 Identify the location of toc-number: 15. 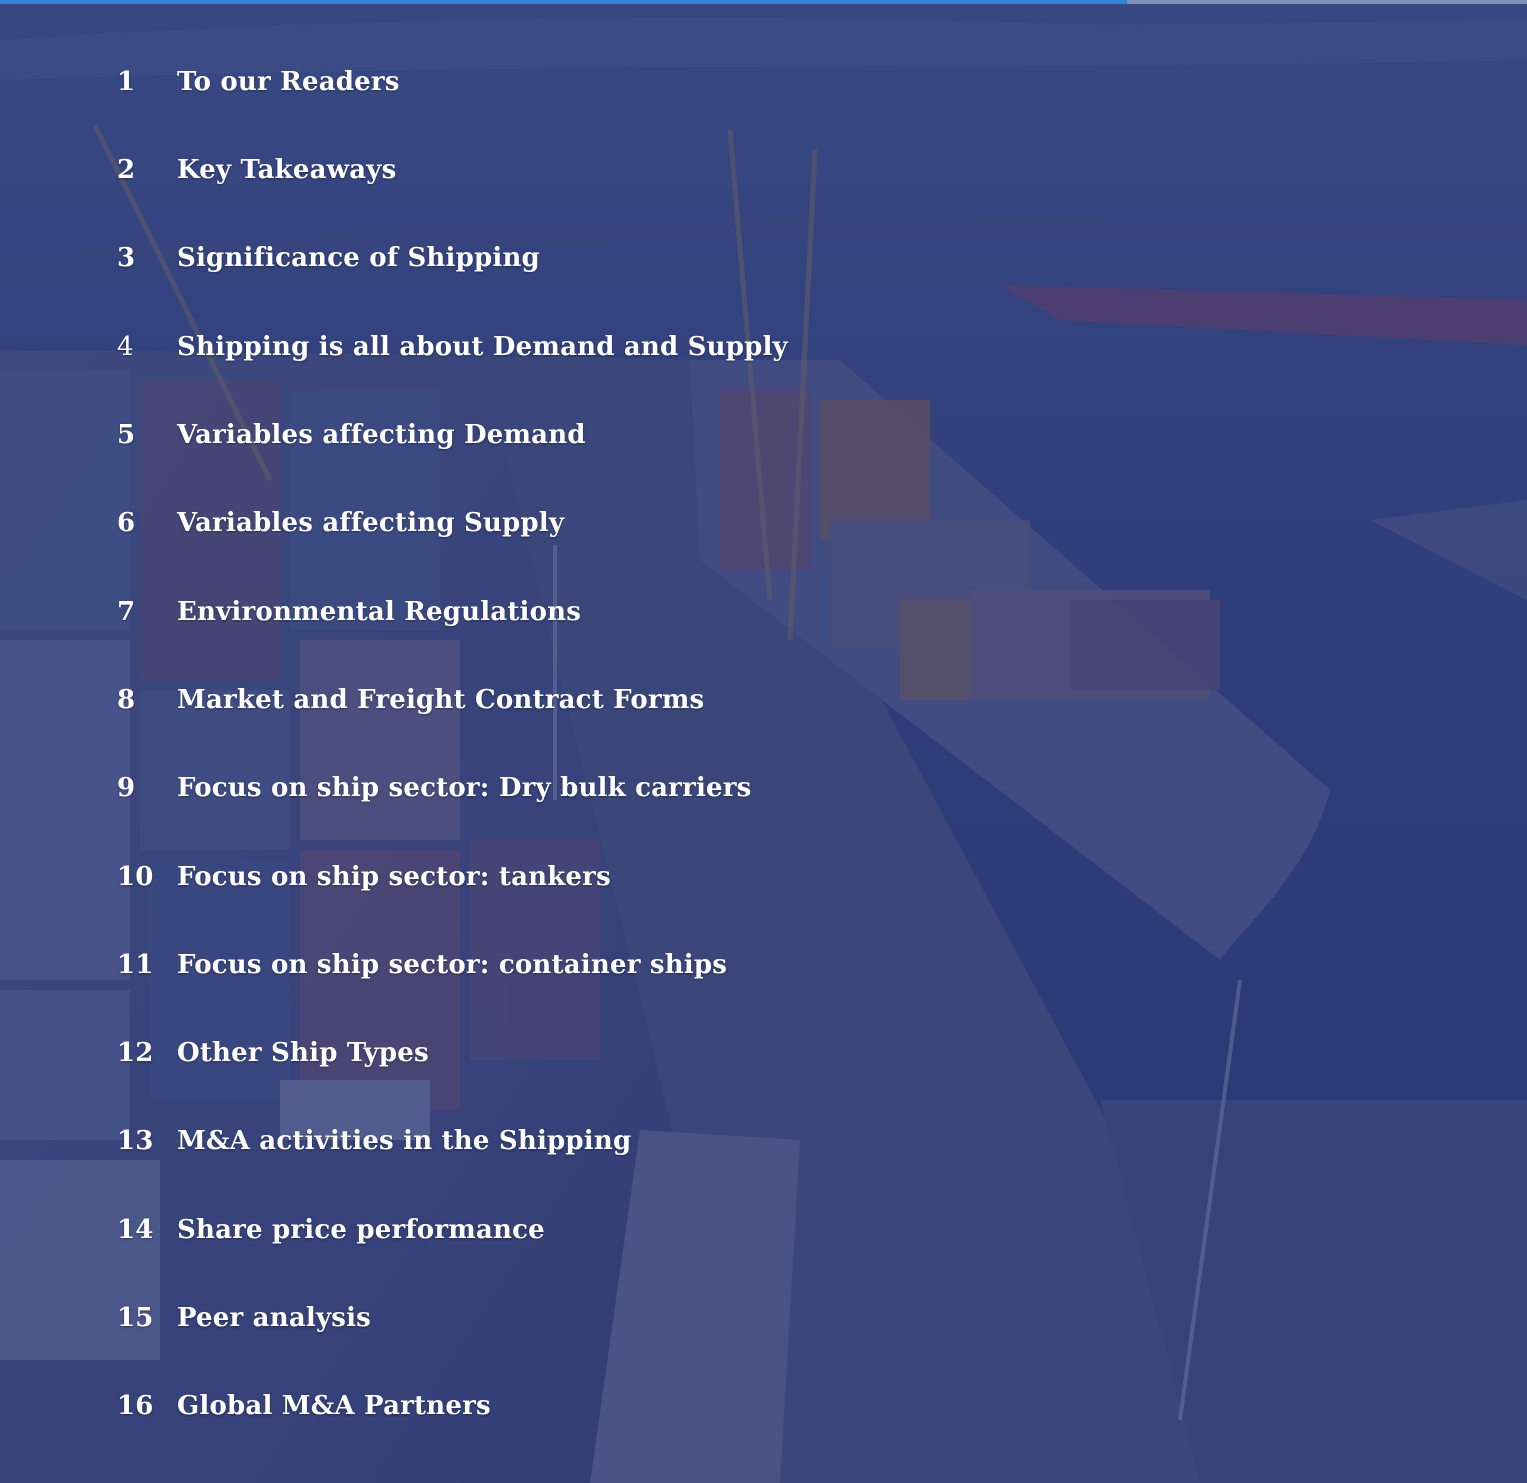
(135, 1318).